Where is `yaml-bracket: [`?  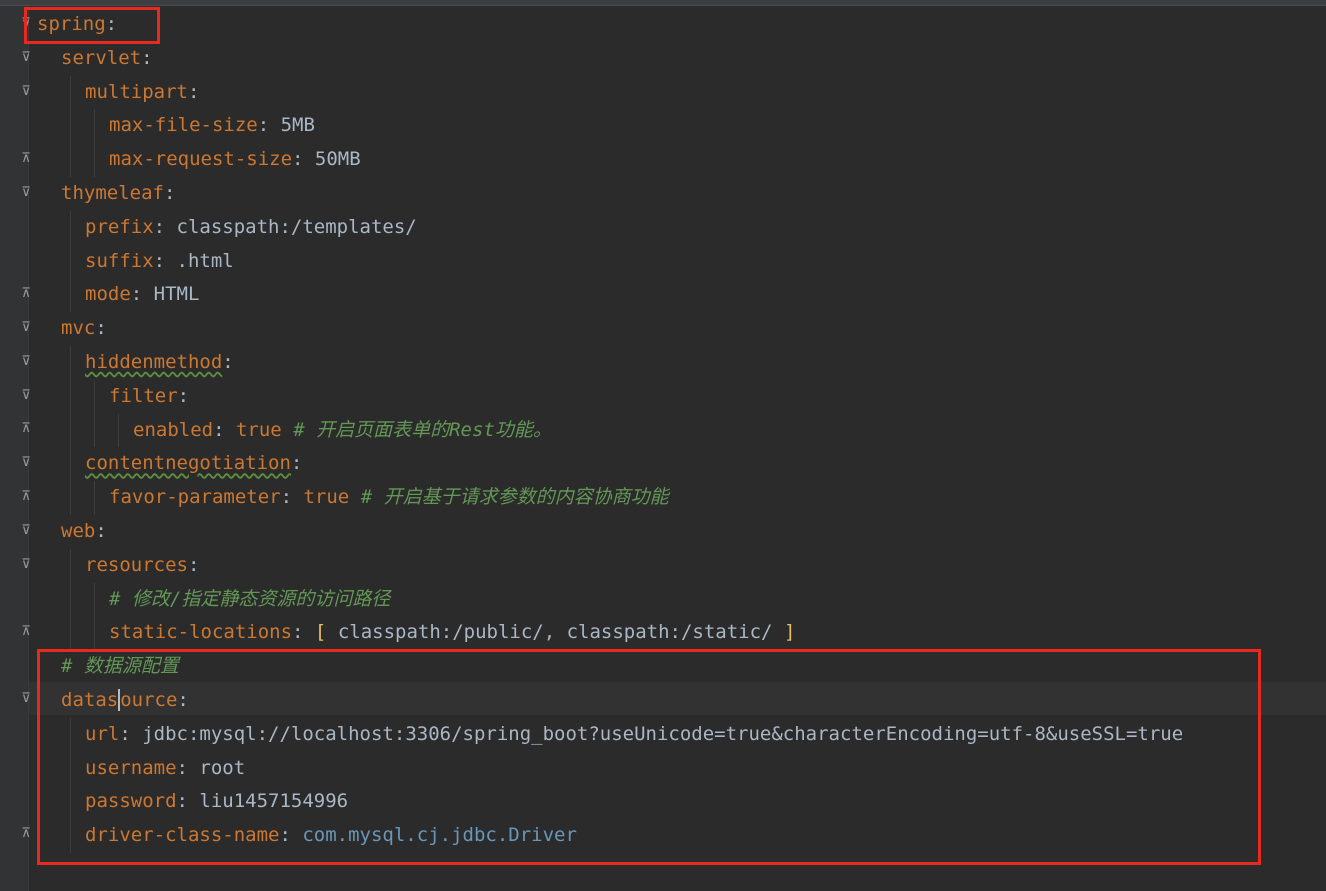 yaml-bracket: [ is located at coordinates (320, 632).